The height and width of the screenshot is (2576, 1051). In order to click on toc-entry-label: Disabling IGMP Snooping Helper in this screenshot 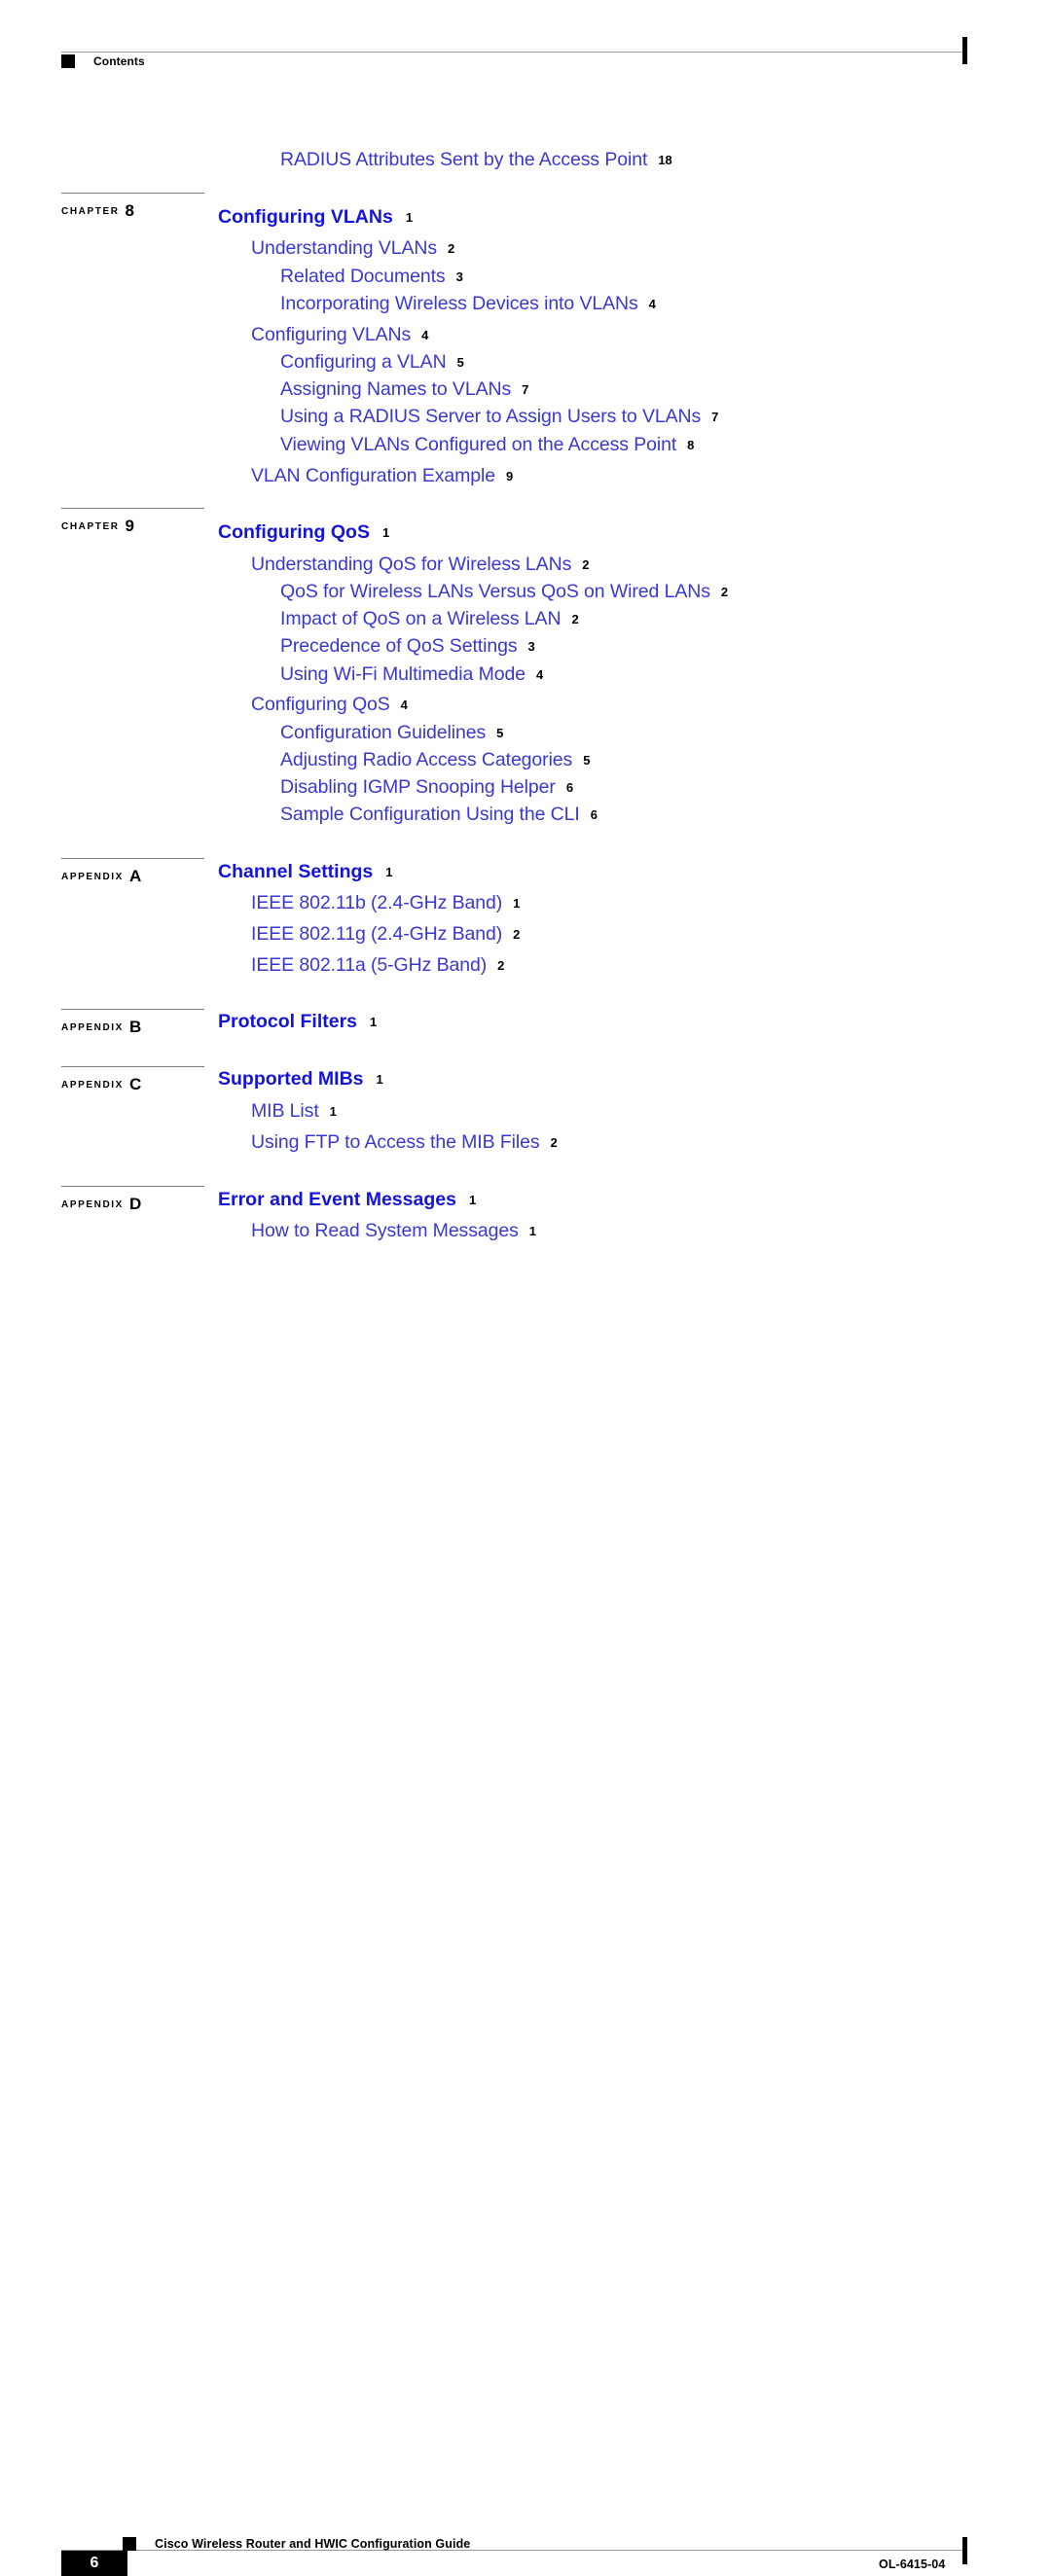, I will do `click(418, 787)`.